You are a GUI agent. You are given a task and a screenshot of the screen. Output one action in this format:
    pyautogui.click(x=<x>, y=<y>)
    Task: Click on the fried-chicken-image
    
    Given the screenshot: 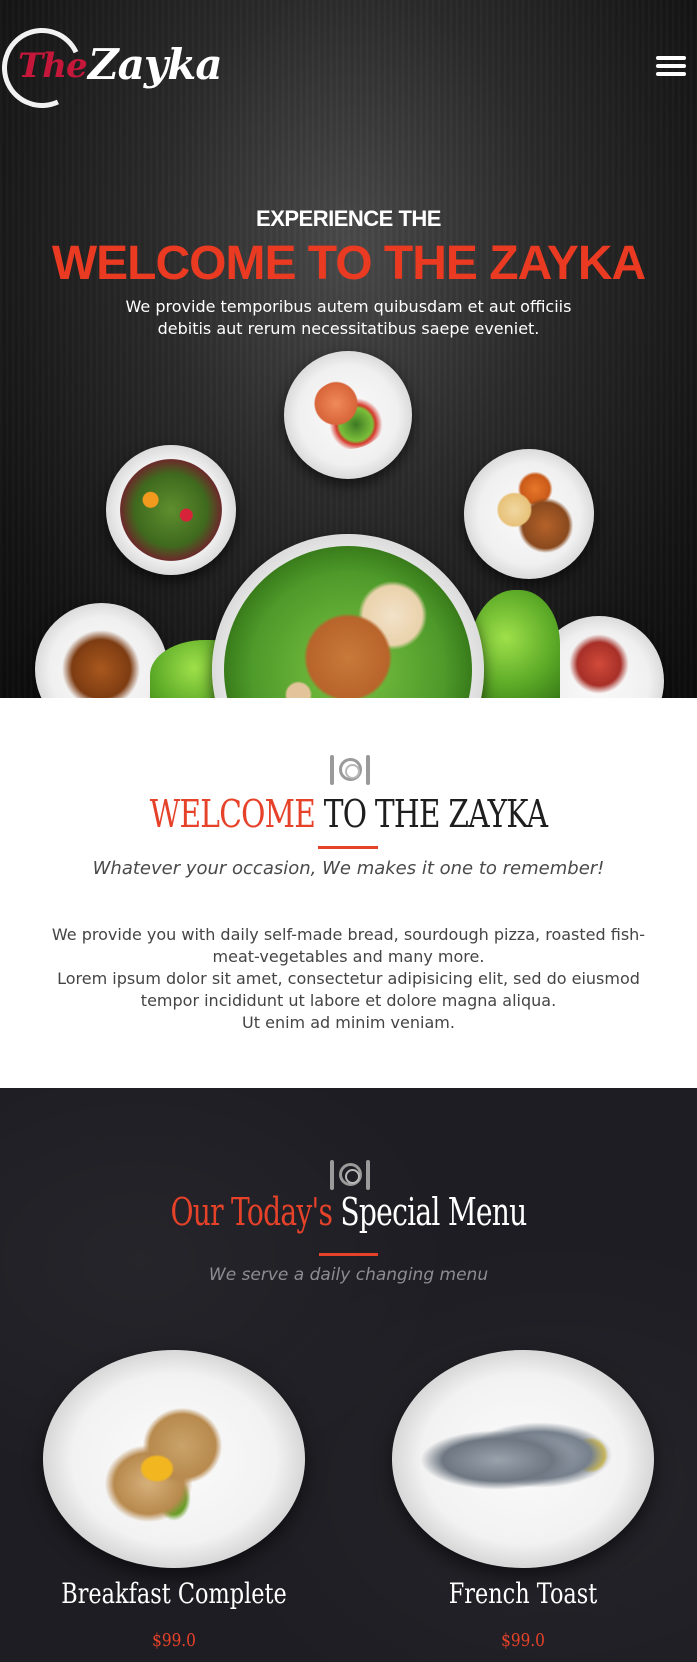 What is the action you would take?
    pyautogui.click(x=101, y=650)
    